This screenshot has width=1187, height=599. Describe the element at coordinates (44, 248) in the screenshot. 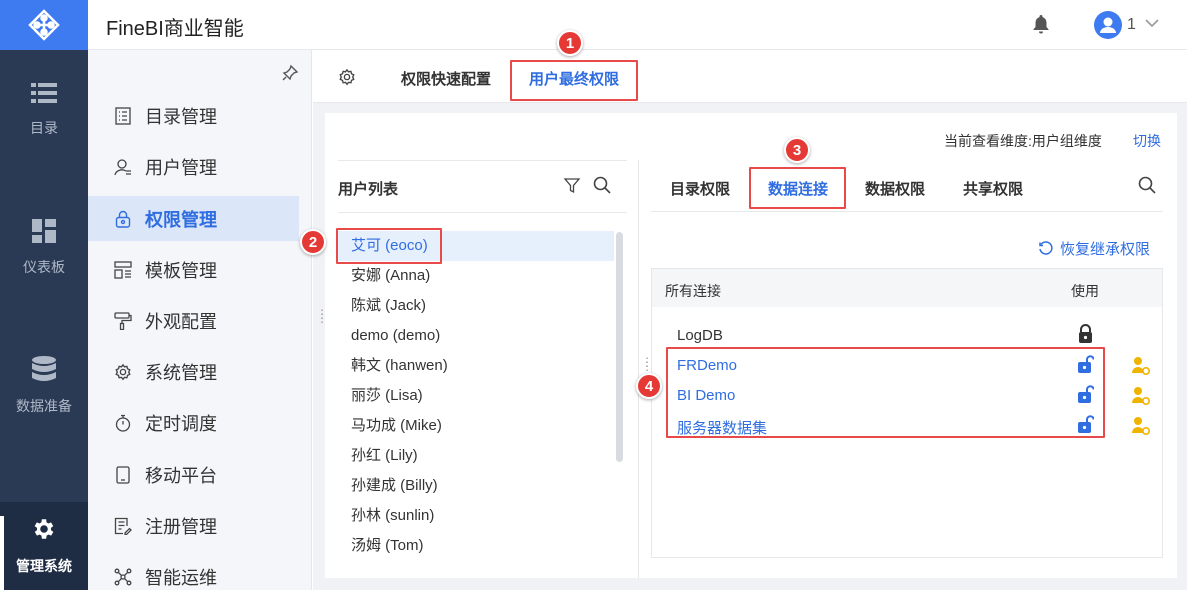

I see `rail-item-dashboard: 仪表板` at that location.